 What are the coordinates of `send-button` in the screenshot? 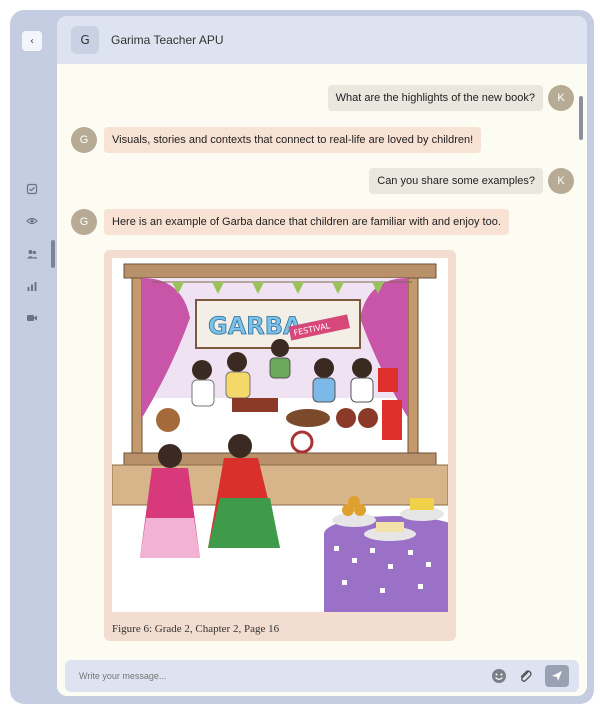 It's located at (557, 676).